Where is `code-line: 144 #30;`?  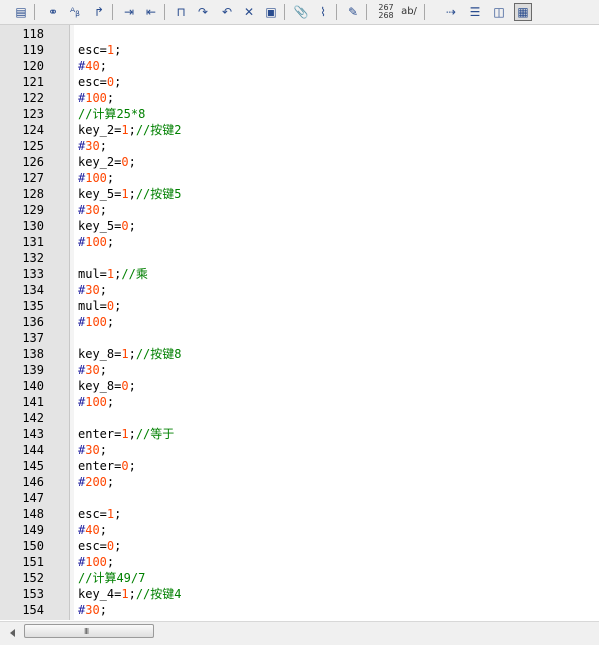
code-line: 144 #30; is located at coordinates (299, 450).